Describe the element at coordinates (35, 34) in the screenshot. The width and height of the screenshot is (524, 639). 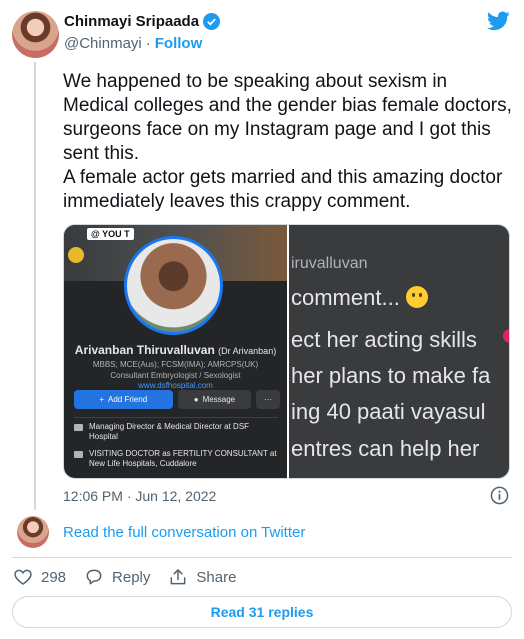
I see `author-avatar` at that location.